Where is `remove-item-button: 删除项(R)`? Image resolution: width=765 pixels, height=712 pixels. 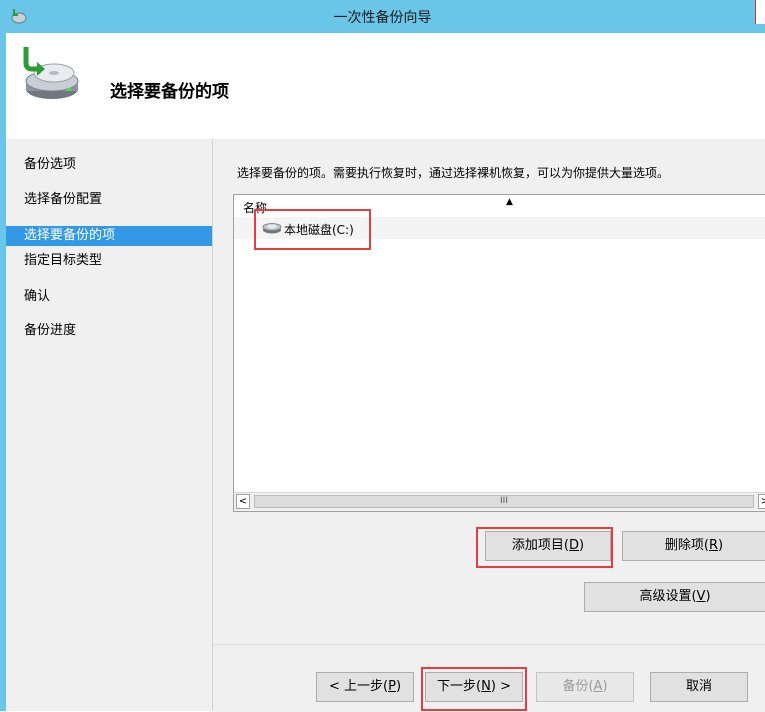 remove-item-button: 删除项(R) is located at coordinates (693, 546).